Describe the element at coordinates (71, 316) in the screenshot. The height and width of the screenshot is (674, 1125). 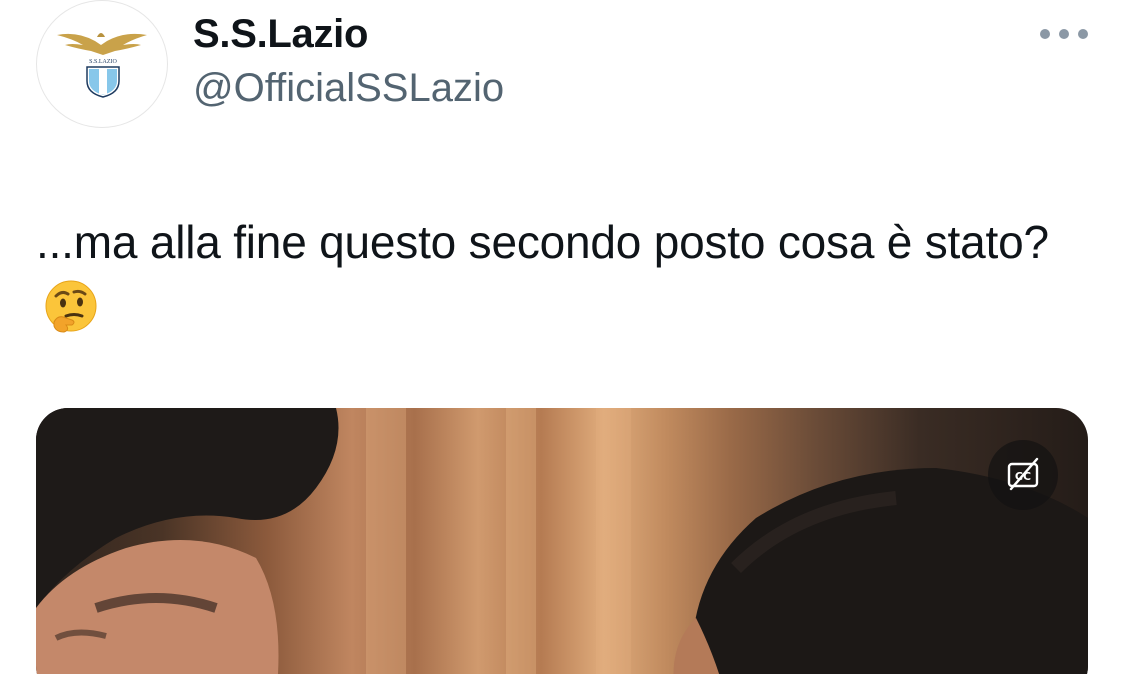
I see `thinking-face-icon` at that location.